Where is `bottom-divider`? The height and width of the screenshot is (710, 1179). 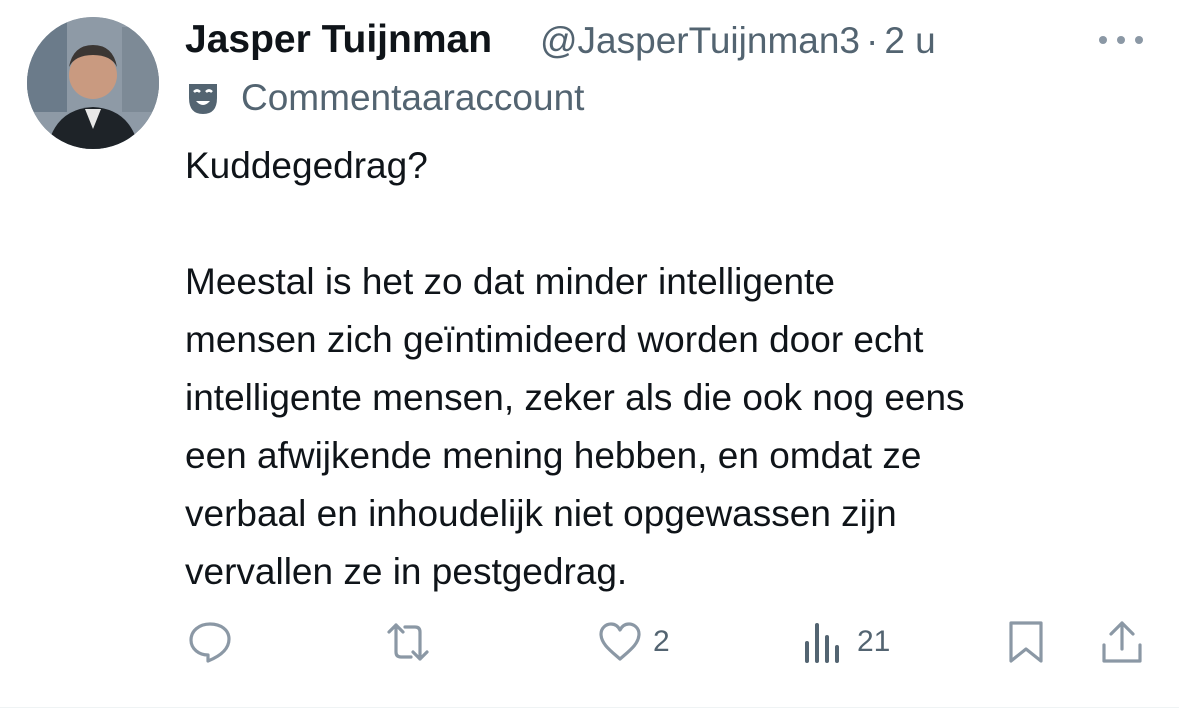
bottom-divider is located at coordinates (589, 707).